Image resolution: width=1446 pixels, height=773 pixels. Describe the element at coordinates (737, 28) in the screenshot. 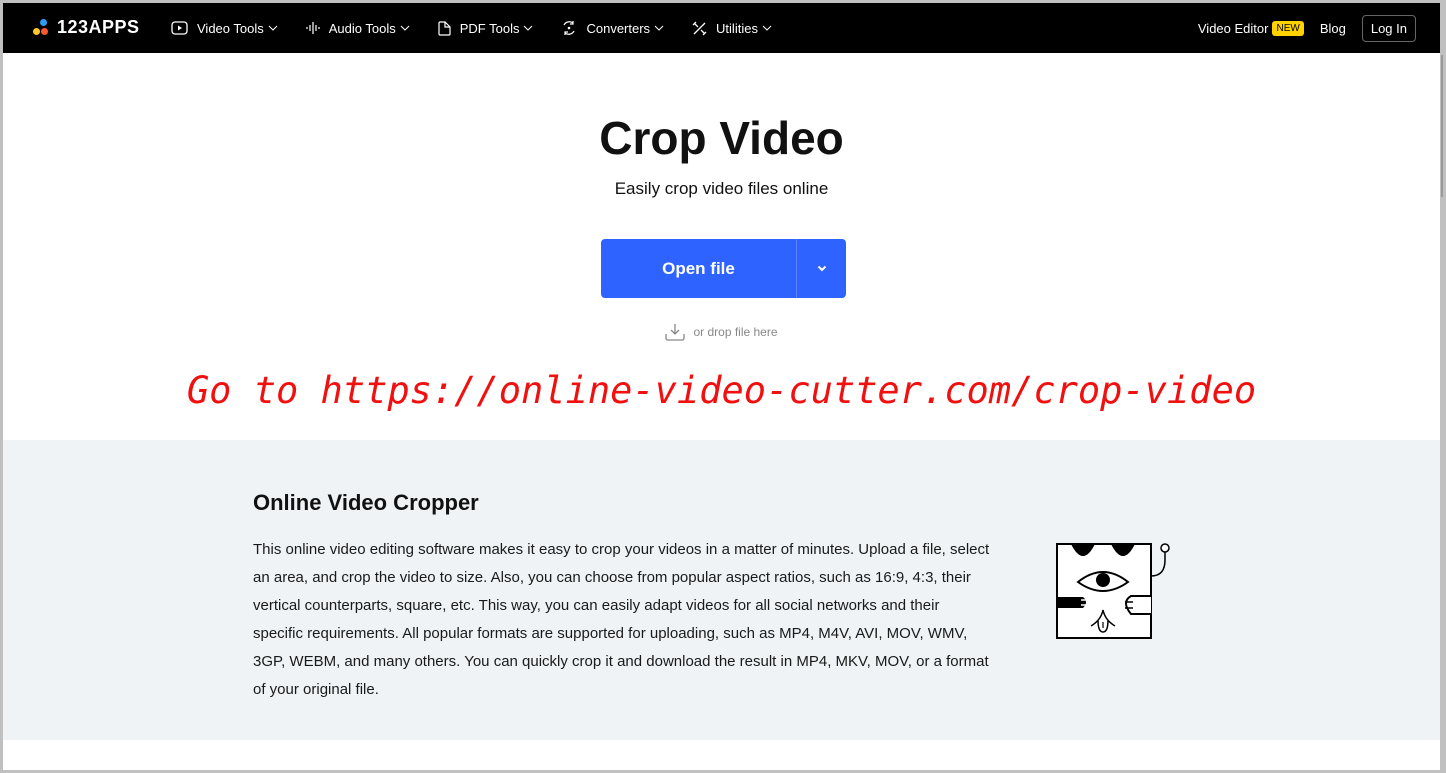

I see `nav-label: Utilities` at that location.